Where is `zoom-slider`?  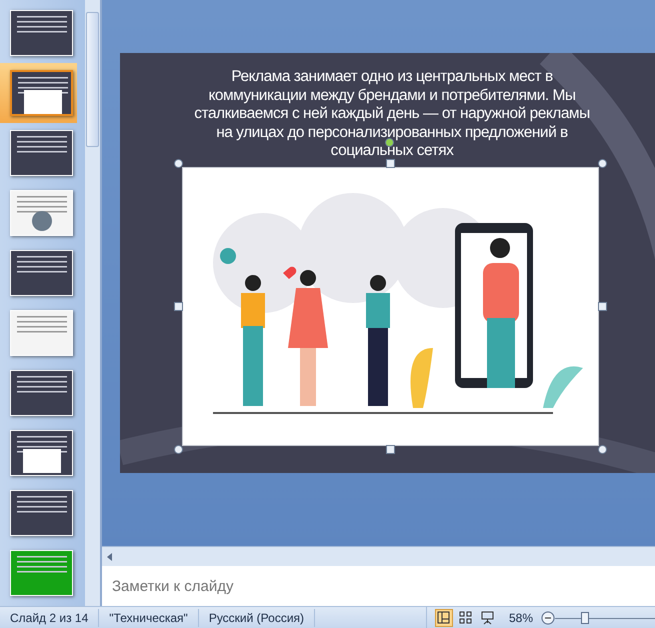 zoom-slider is located at coordinates (605, 617).